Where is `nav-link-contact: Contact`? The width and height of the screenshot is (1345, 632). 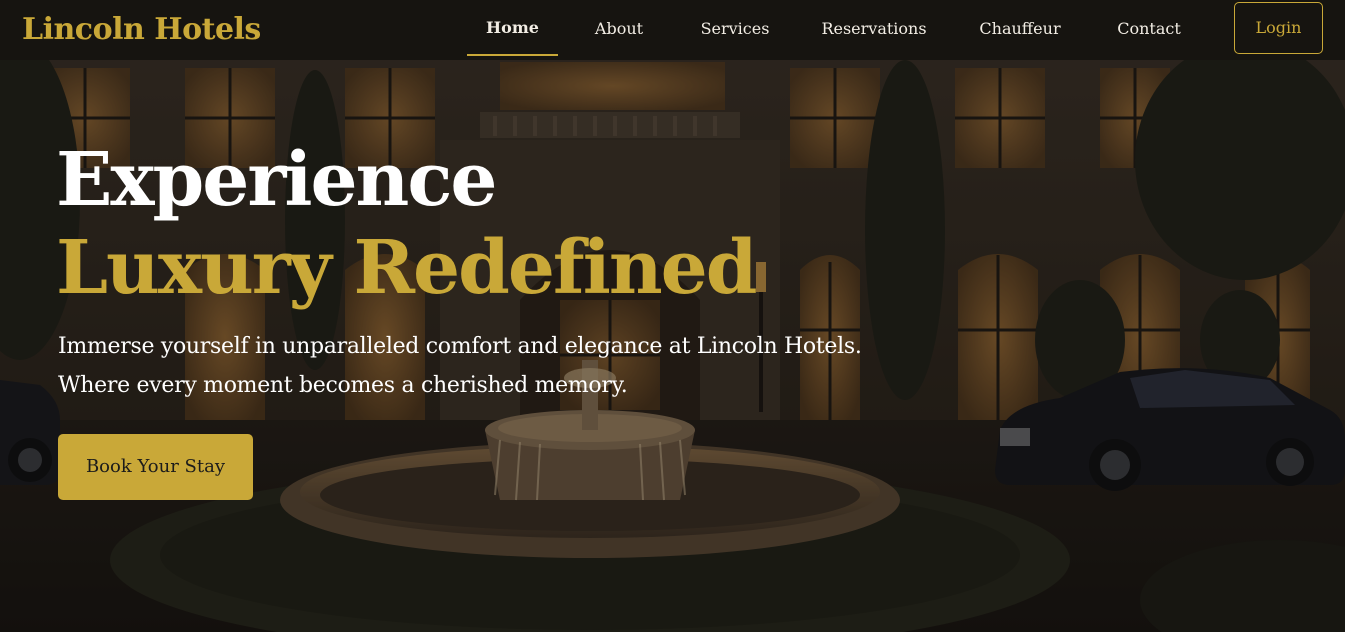
nav-link-contact: Contact is located at coordinates (1149, 28).